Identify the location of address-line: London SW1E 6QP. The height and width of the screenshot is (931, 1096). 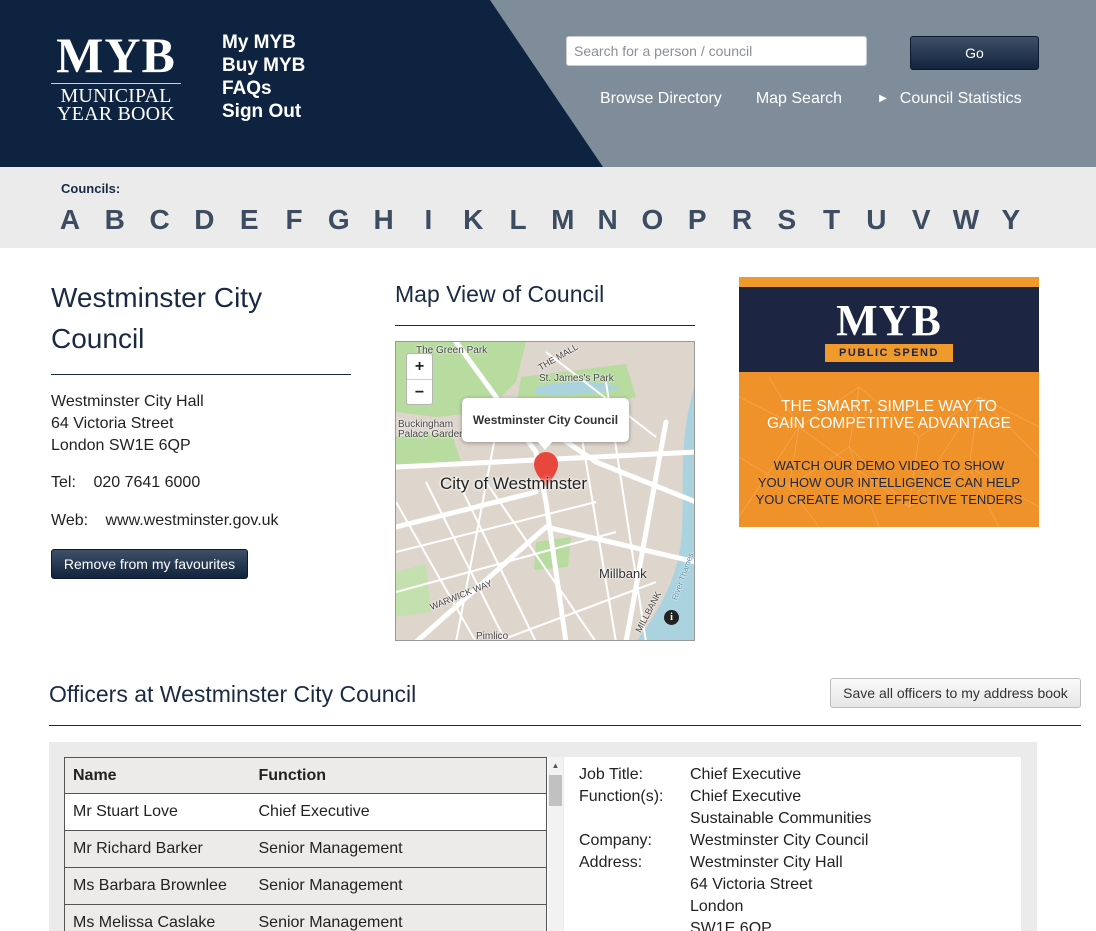
(121, 445).